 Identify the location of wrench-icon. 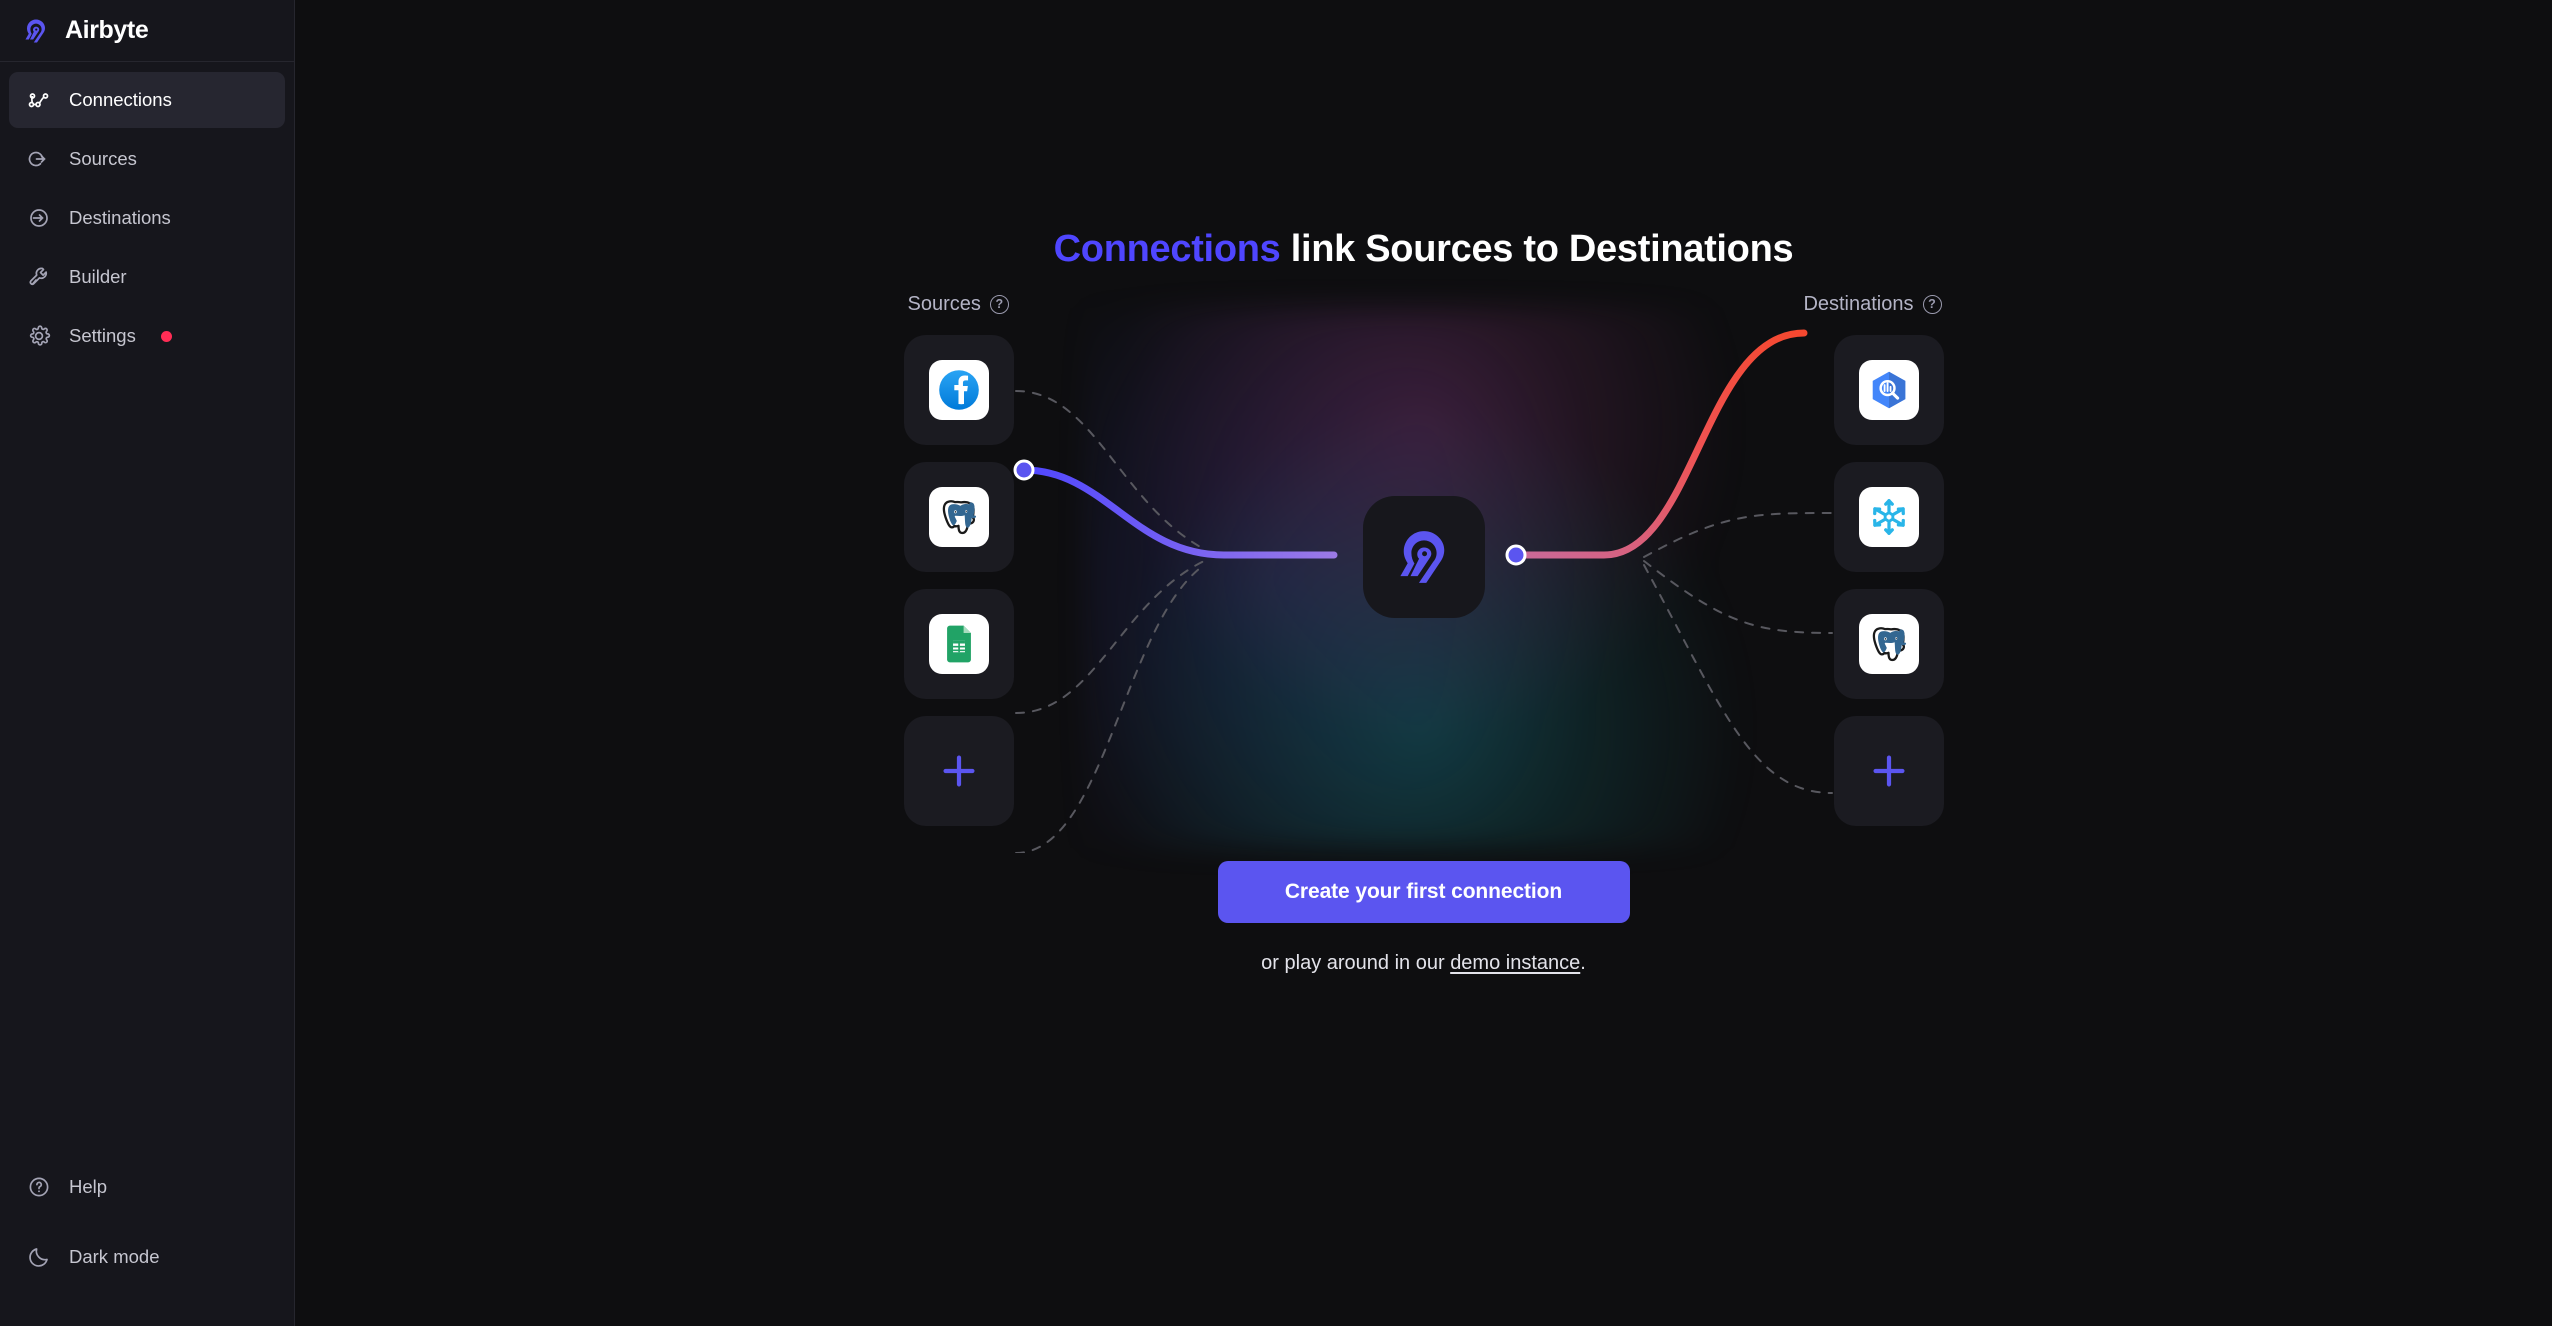
(39, 277).